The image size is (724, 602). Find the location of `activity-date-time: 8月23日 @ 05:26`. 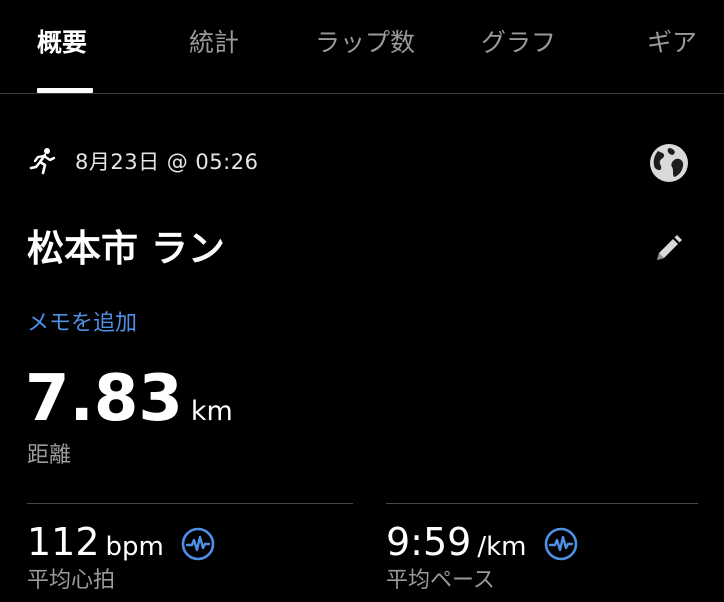

activity-date-time: 8月23日 @ 05:26 is located at coordinates (167, 162).